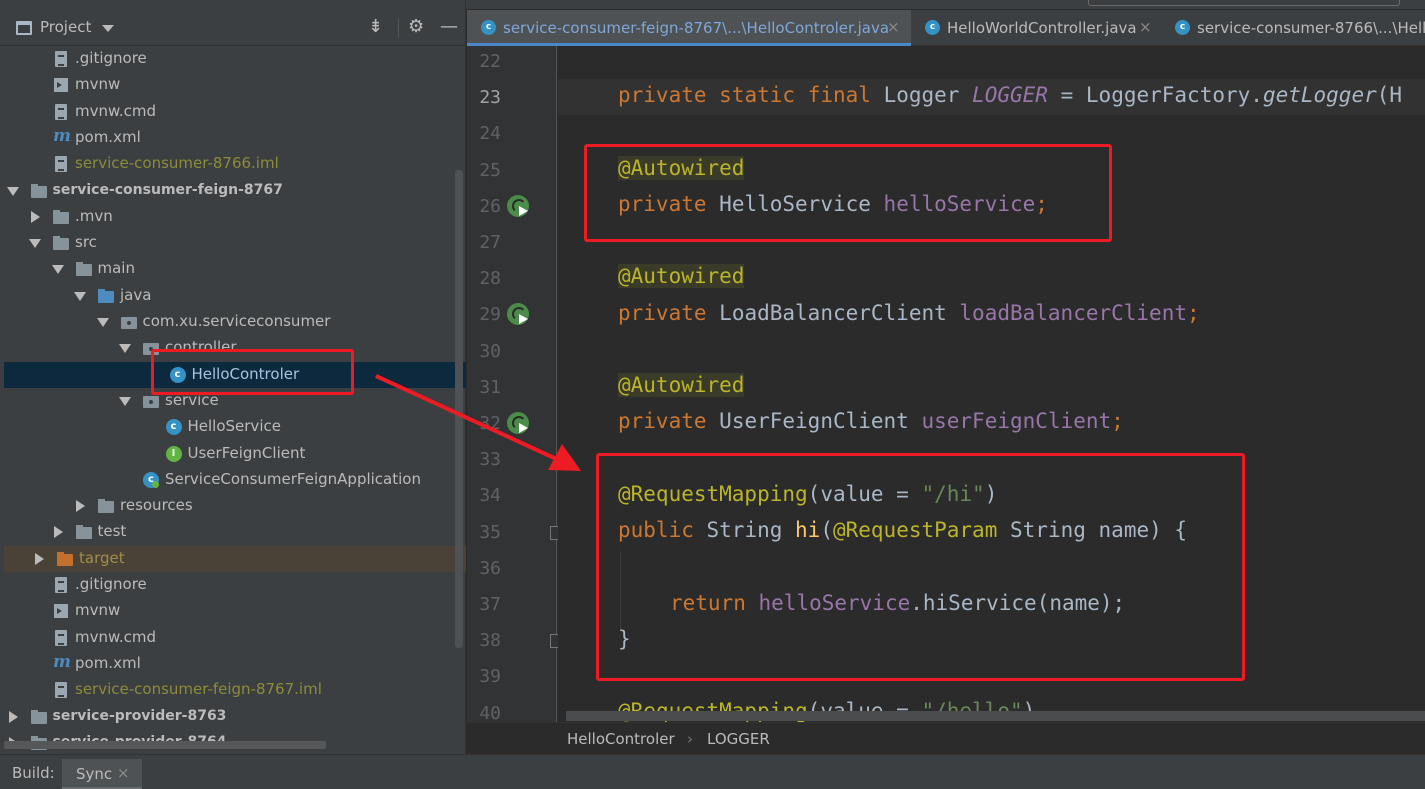 Image resolution: width=1425 pixels, height=789 pixels. What do you see at coordinates (165, 745) in the screenshot?
I see `tree-horizontal-scrollbar` at bounding box center [165, 745].